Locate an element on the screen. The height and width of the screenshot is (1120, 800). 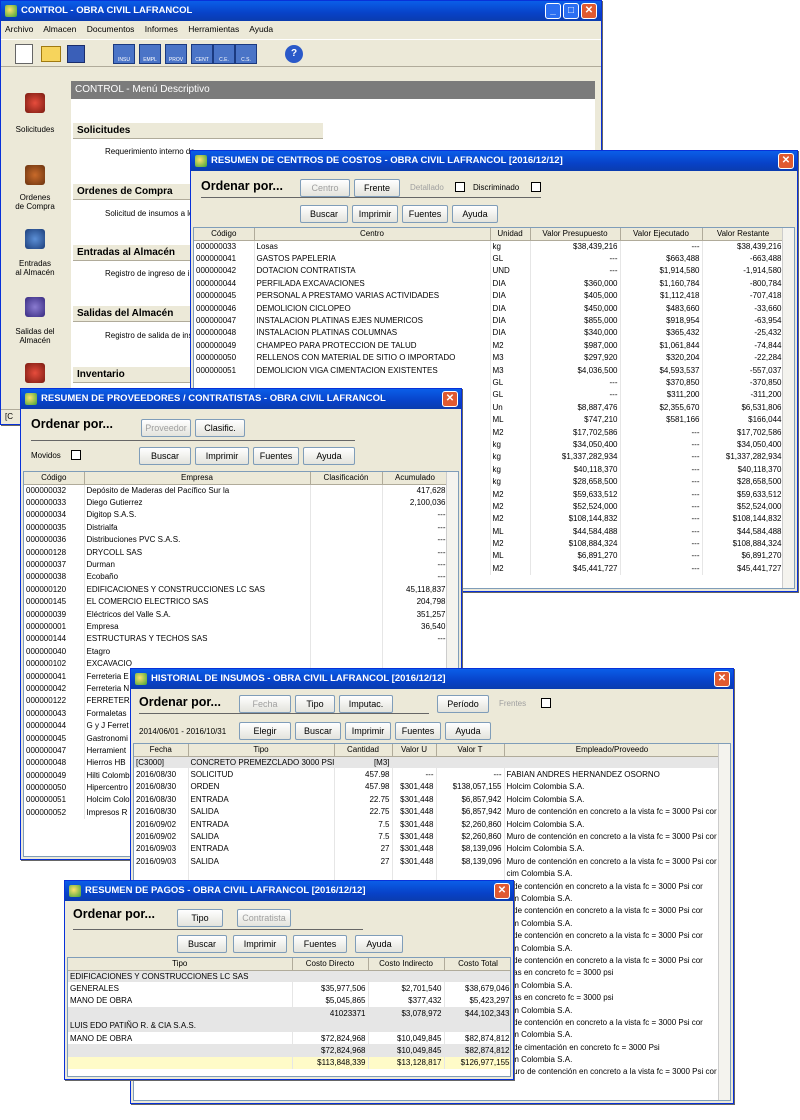
centros-ayuda-button: Ayuda is located at coordinates (475, 214).